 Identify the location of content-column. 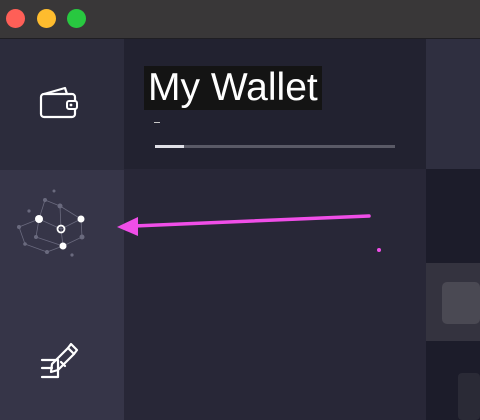
(453, 229).